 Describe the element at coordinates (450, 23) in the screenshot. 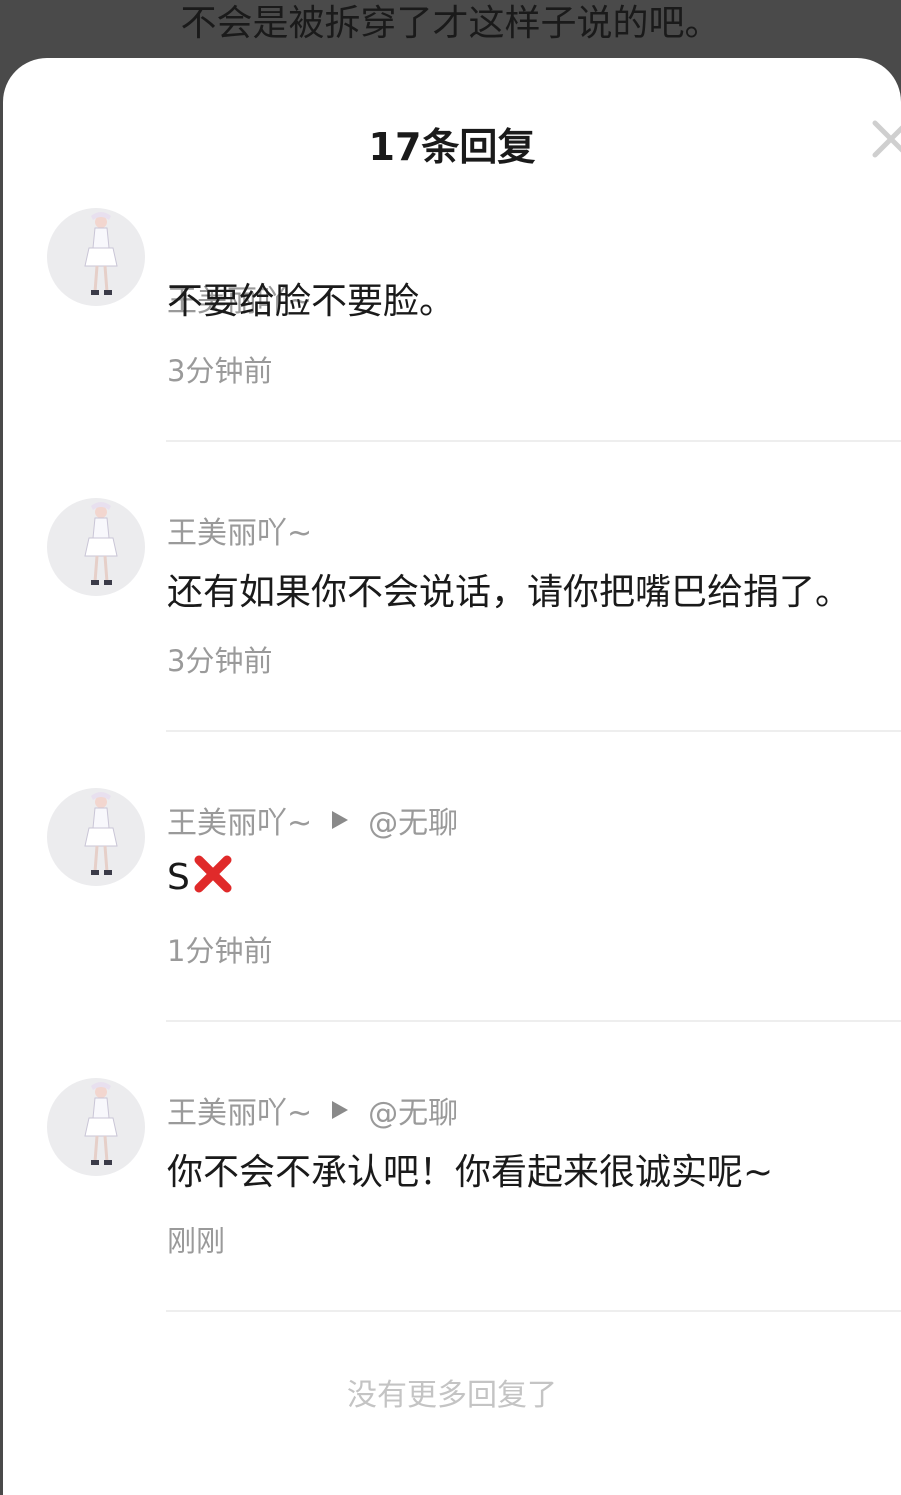

I see `background-comment-text: 不会是被拆穿了才这样子说的吧。` at that location.